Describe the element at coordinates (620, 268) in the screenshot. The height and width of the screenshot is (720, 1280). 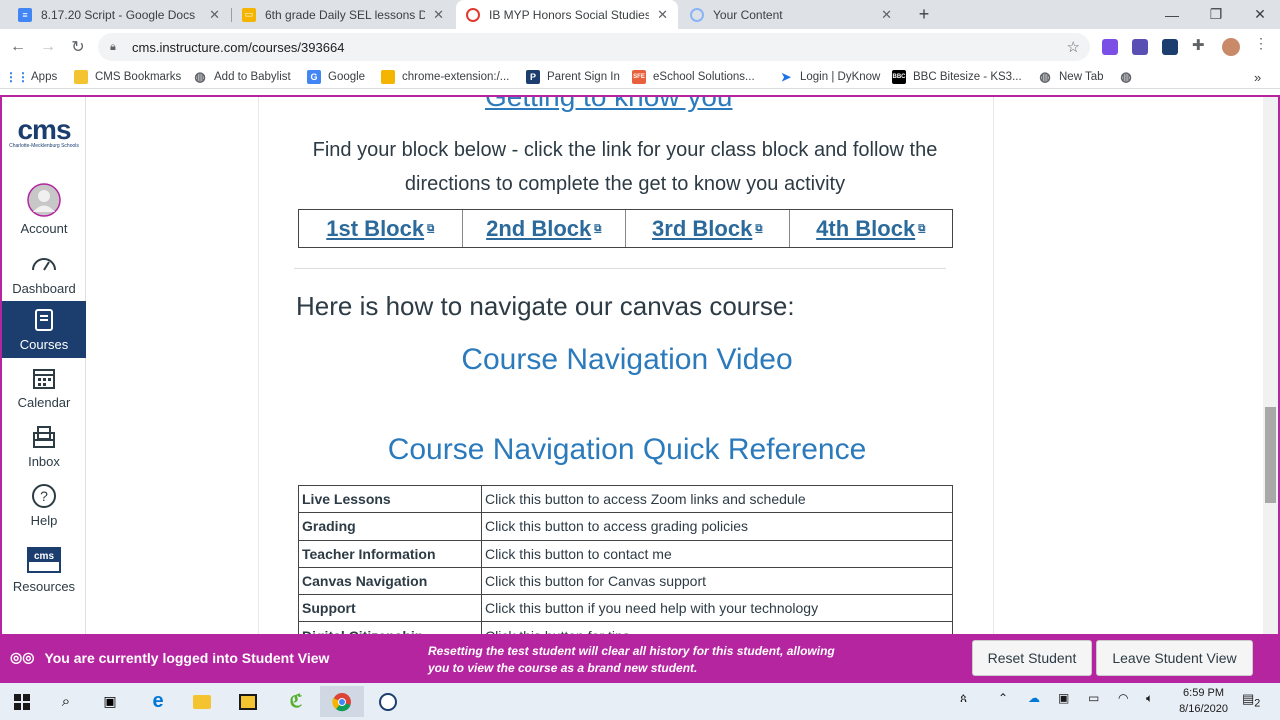
I see `divider` at that location.